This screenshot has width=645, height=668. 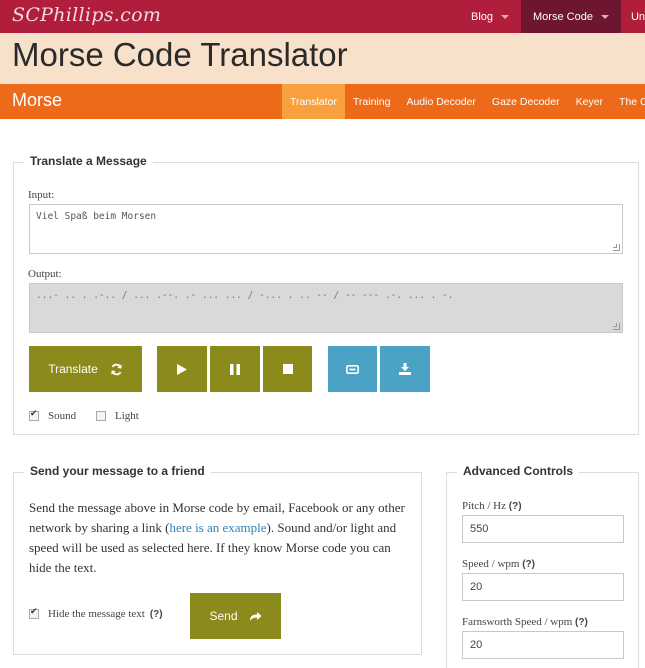 I want to click on send-button-label: Send, so click(x=223, y=616).